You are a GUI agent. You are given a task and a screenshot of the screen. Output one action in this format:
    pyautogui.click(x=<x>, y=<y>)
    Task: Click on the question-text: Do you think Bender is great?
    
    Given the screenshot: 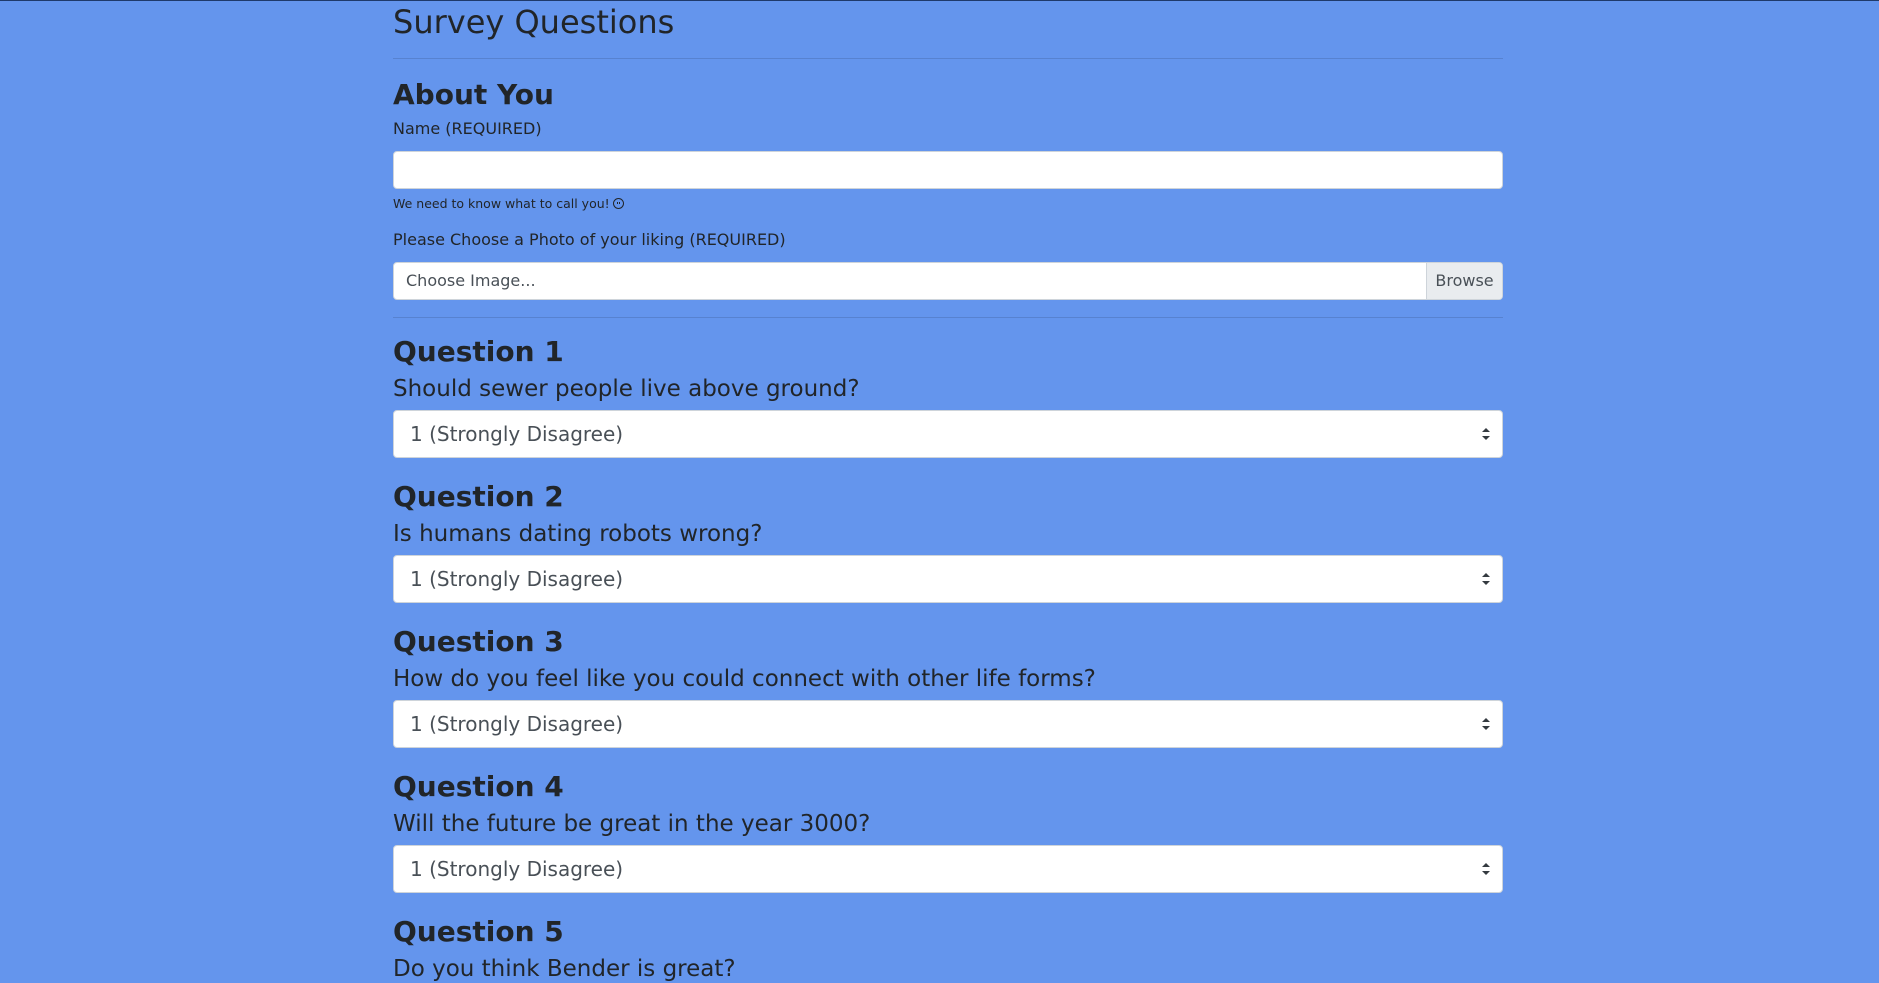 What is the action you would take?
    pyautogui.click(x=564, y=969)
    